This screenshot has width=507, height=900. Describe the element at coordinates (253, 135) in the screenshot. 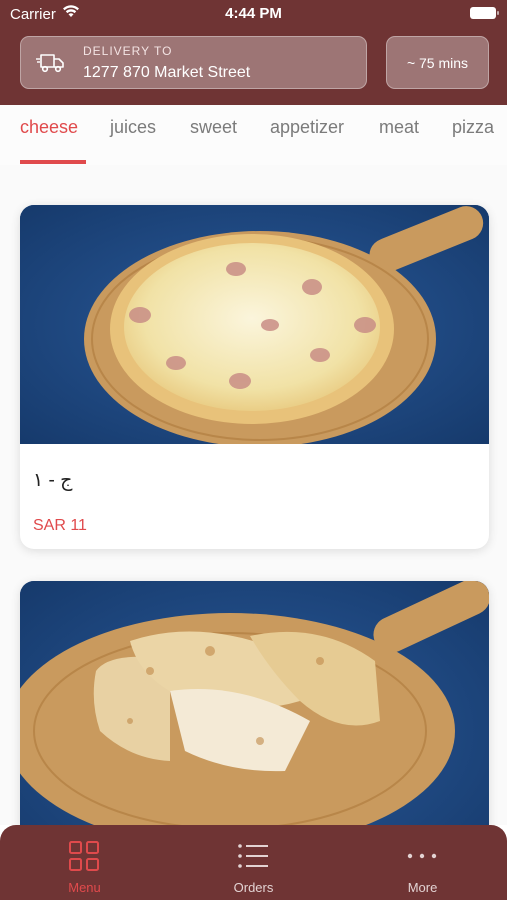

I see `category-tabs: cheese juices sweet appetizer meat pizza` at that location.